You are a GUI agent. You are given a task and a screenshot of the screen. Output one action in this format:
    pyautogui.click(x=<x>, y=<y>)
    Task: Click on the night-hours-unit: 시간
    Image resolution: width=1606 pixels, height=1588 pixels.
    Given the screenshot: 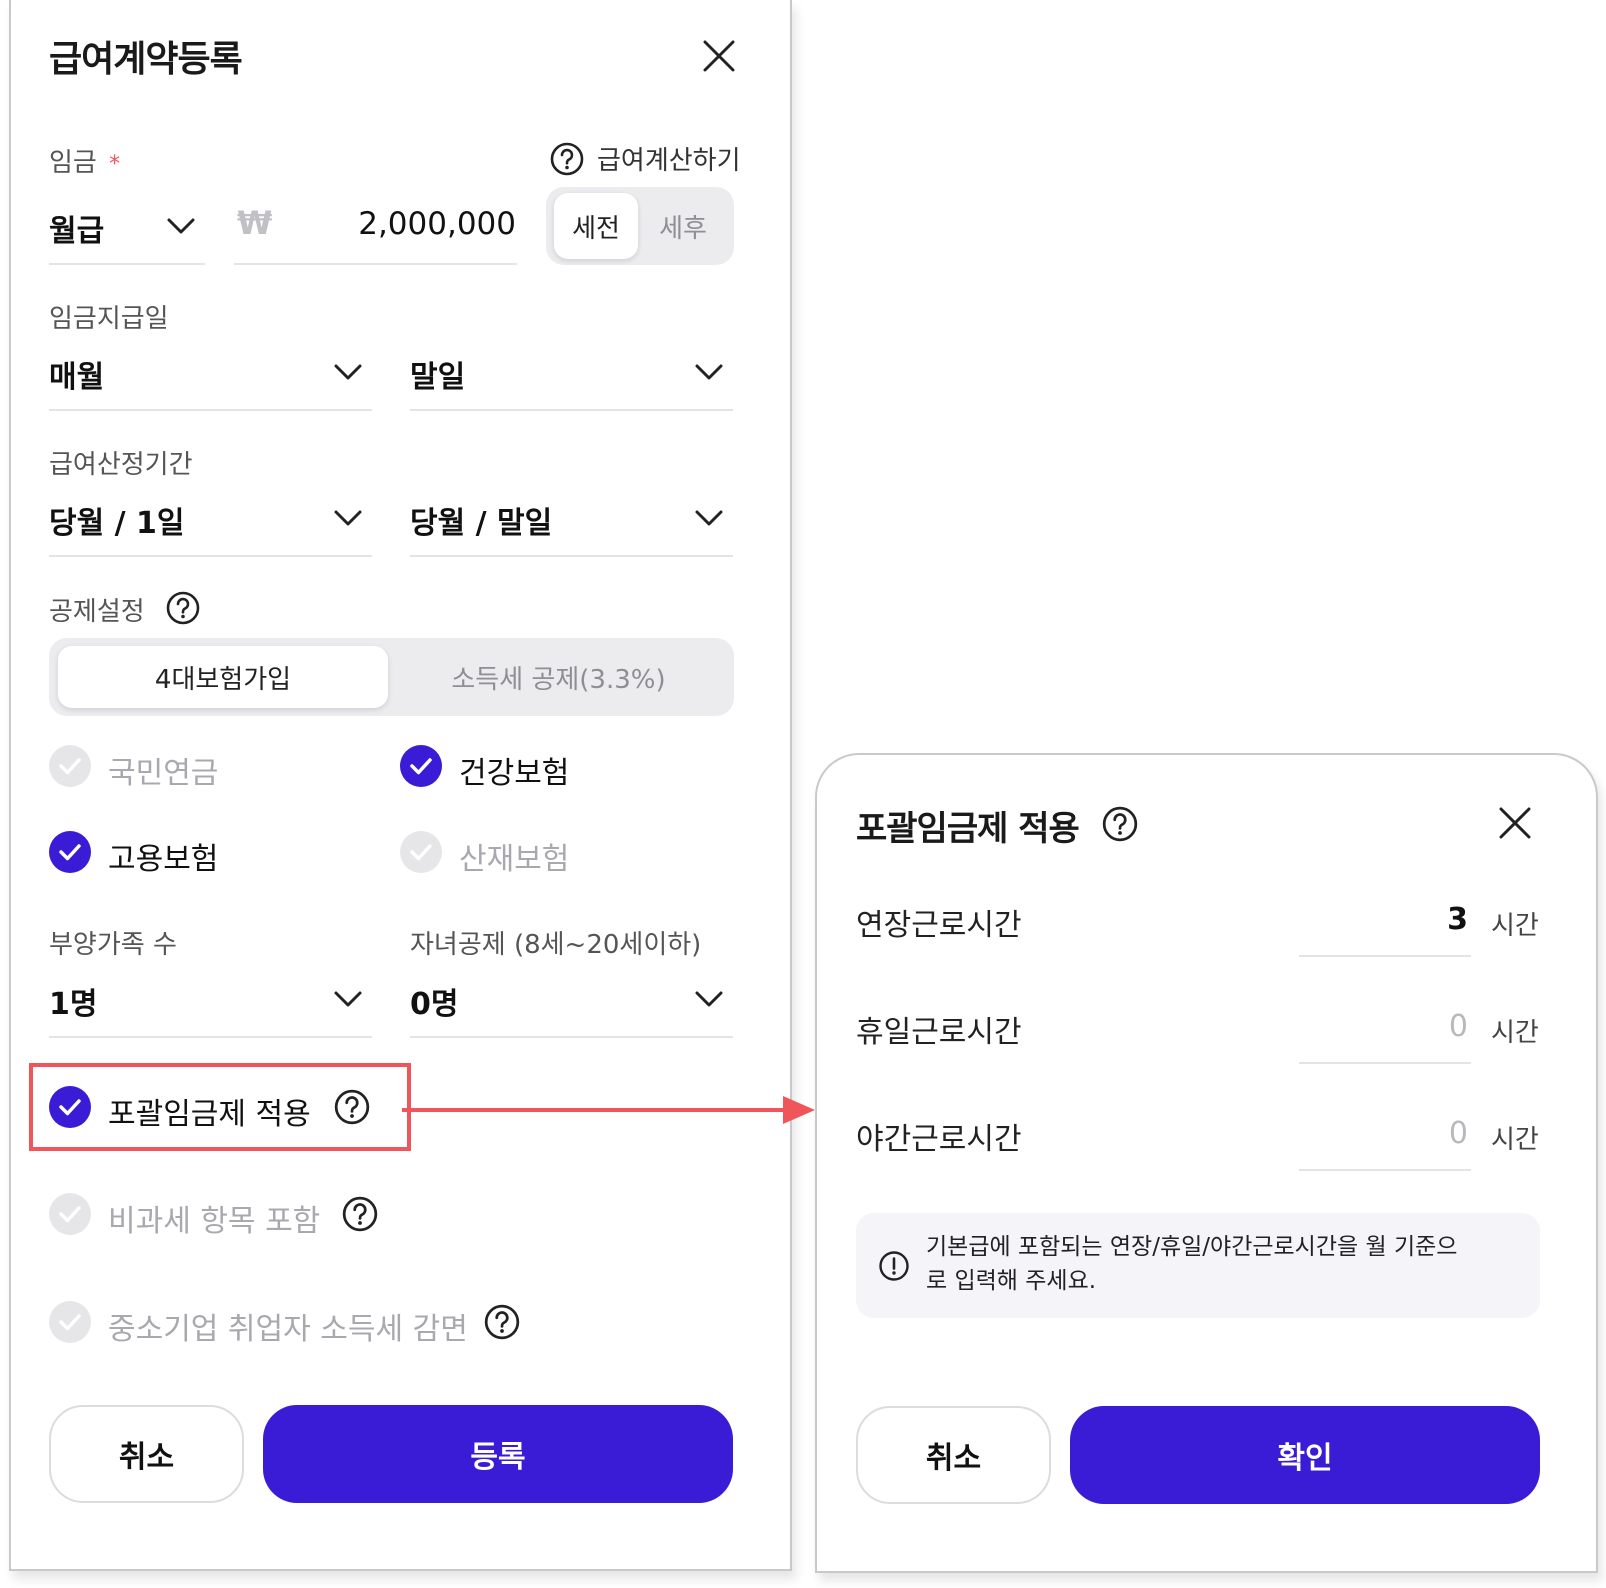 What is the action you would take?
    pyautogui.click(x=1515, y=1140)
    